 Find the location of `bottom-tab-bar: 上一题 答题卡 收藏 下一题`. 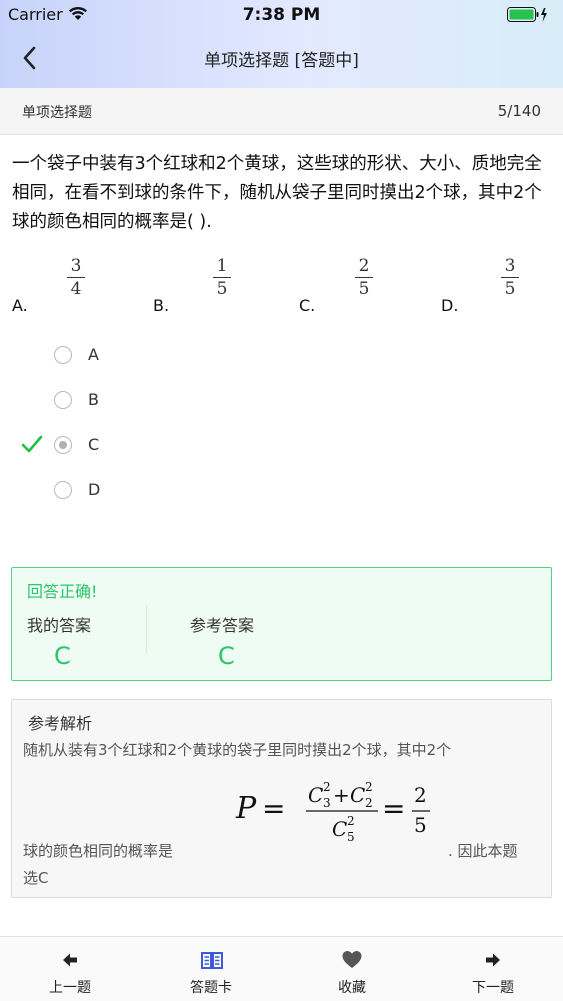

bottom-tab-bar: 上一题 答题卡 收藏 下一题 is located at coordinates (281, 968).